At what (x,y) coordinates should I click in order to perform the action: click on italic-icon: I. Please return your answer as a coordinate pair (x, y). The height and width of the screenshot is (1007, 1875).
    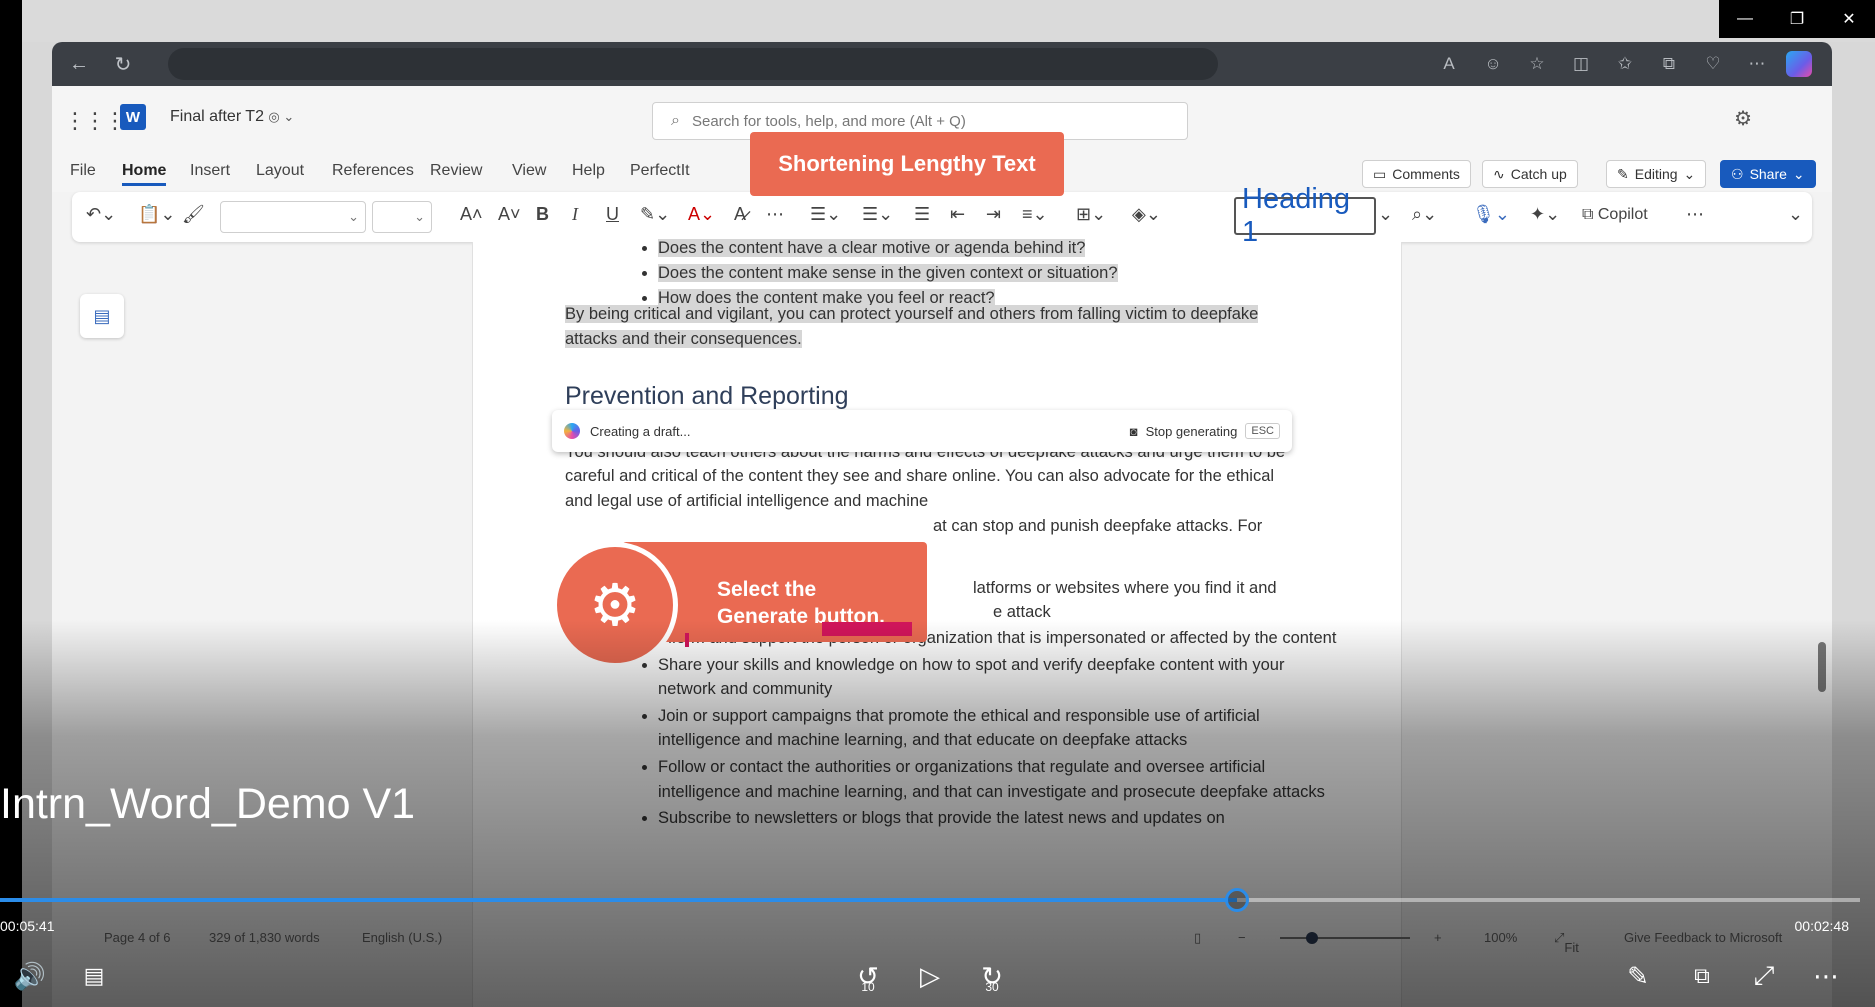
    Looking at the image, I should click on (575, 214).